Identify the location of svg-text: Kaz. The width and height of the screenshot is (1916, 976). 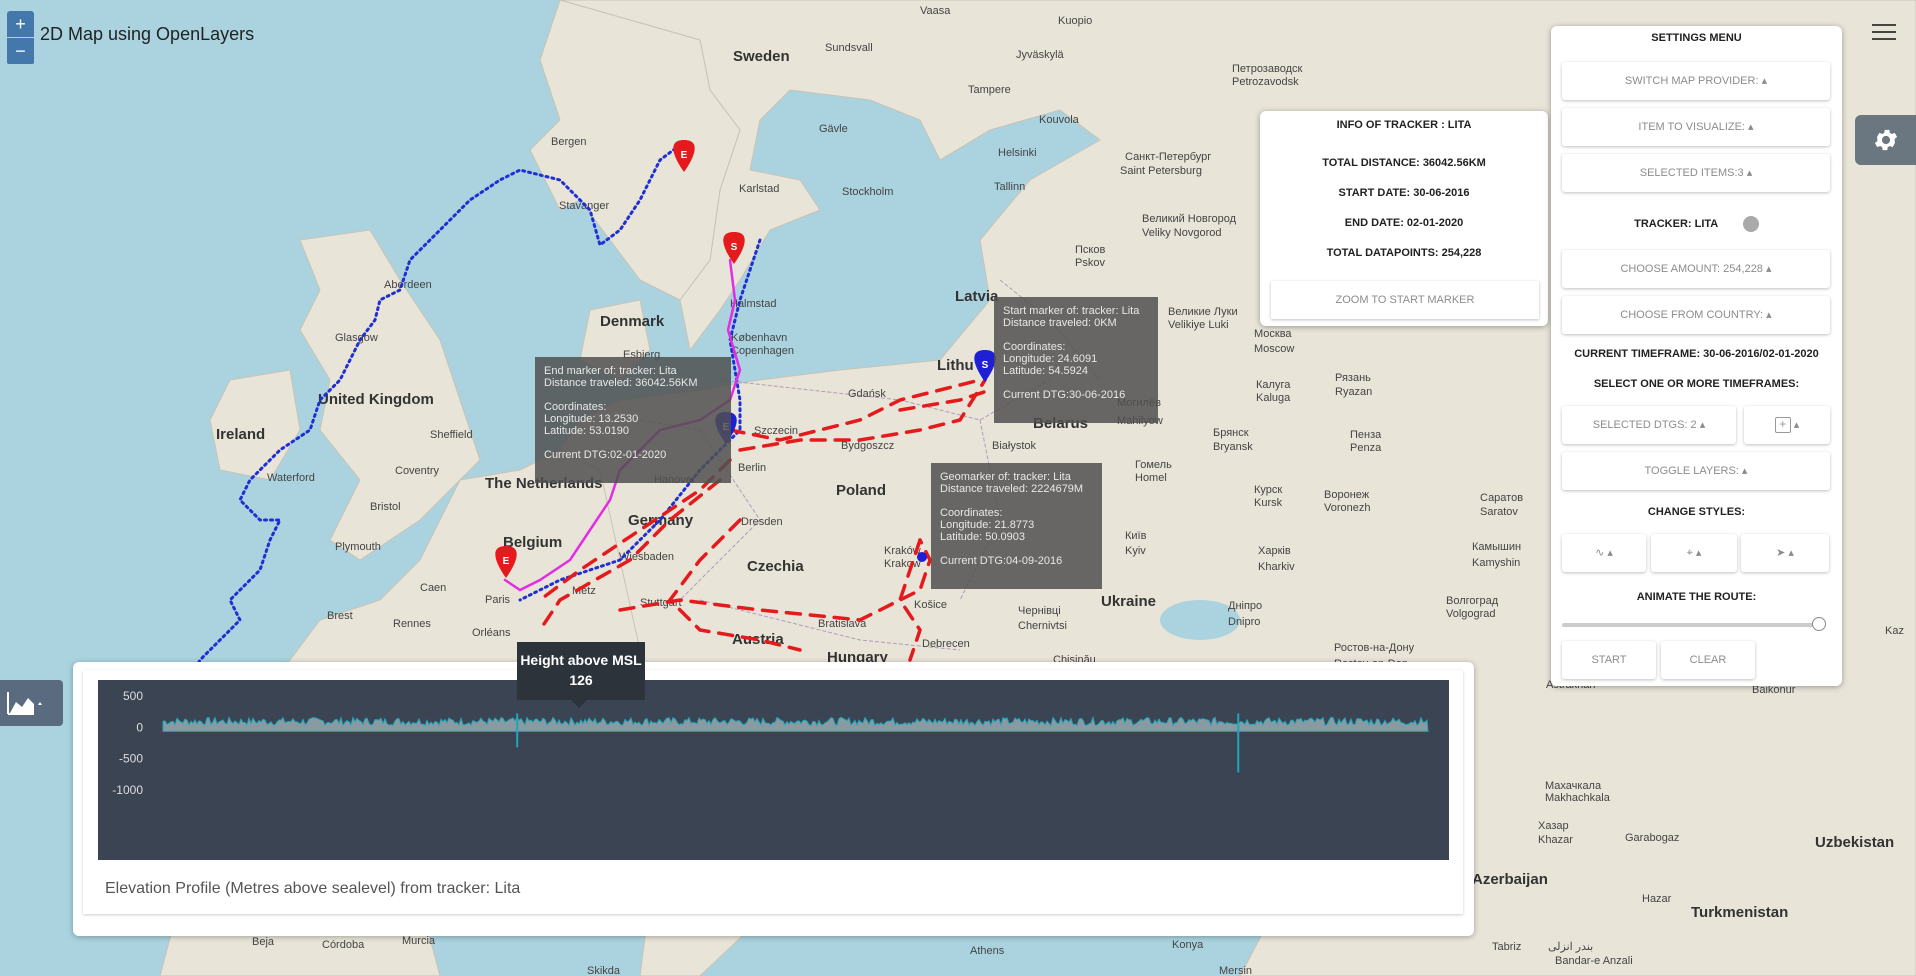
(1894, 631).